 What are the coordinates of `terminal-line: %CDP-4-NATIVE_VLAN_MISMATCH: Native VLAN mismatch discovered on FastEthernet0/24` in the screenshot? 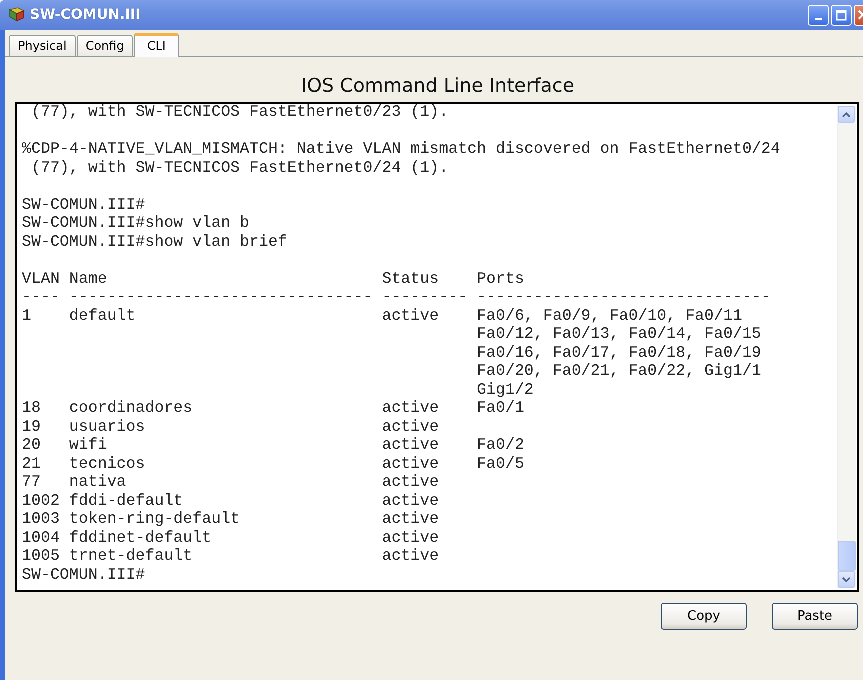 It's located at (401, 149).